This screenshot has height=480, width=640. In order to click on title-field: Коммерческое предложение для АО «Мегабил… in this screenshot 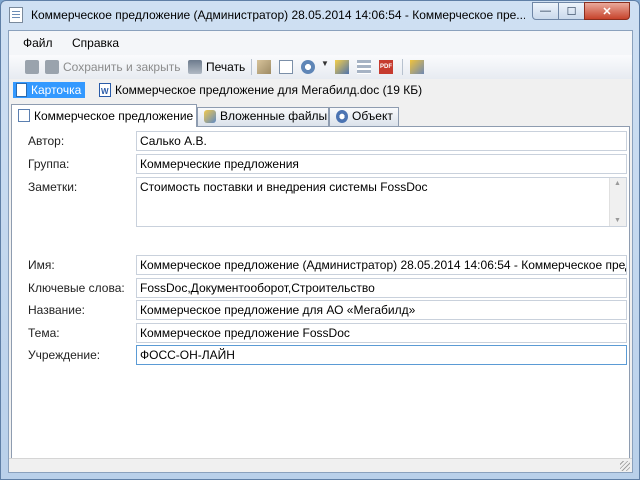, I will do `click(381, 310)`.